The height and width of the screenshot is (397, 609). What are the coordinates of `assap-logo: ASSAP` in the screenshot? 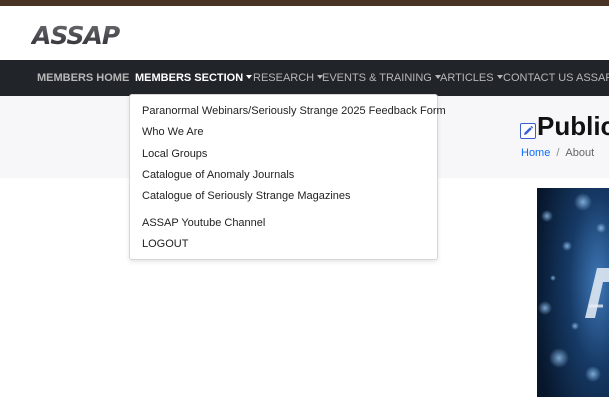 It's located at (80, 35).